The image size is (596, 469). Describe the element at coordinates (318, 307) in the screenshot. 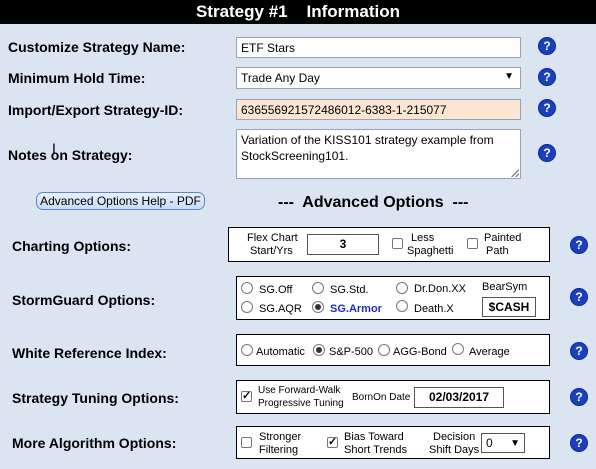

I see `sg-armor-radio` at that location.